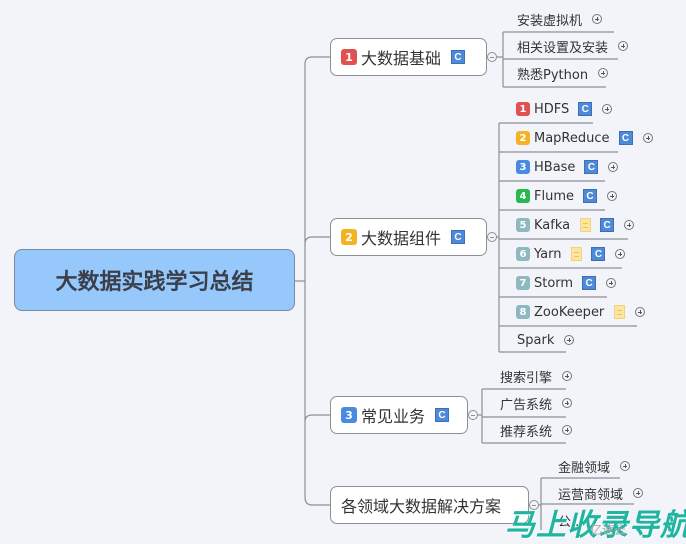 This screenshot has width=686, height=544. What do you see at coordinates (584, 468) in the screenshot?
I see `subtopic-label: 金融领域` at bounding box center [584, 468].